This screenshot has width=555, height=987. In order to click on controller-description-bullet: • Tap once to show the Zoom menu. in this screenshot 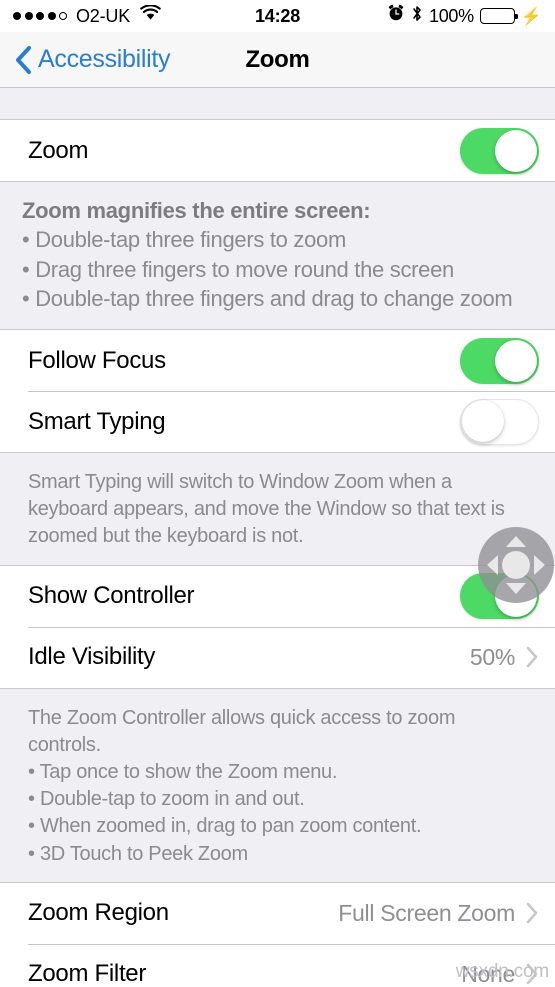, I will do `click(183, 771)`.